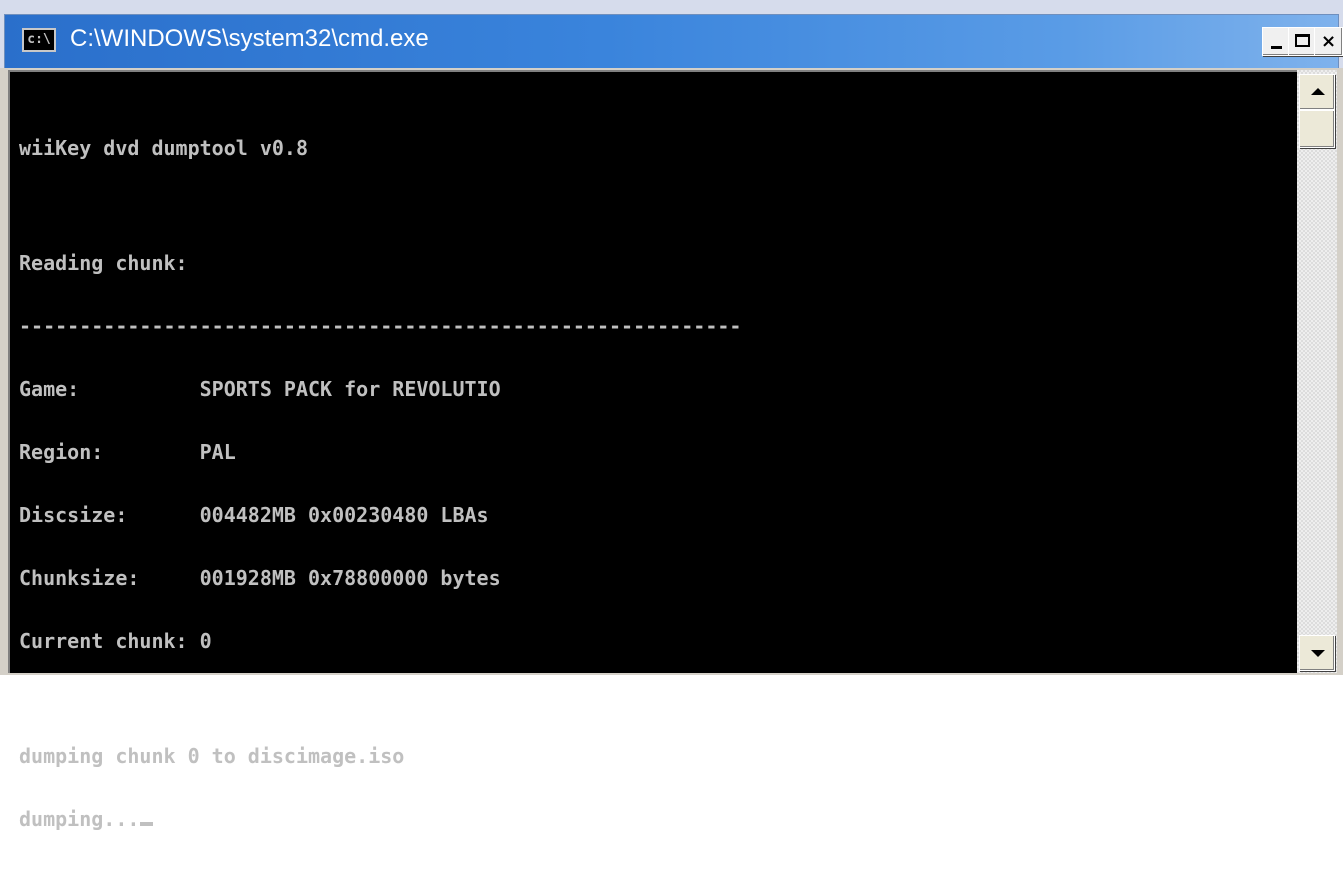 This screenshot has width=1343, height=873. What do you see at coordinates (39, 40) in the screenshot?
I see `cmd-app-icon: c:\` at bounding box center [39, 40].